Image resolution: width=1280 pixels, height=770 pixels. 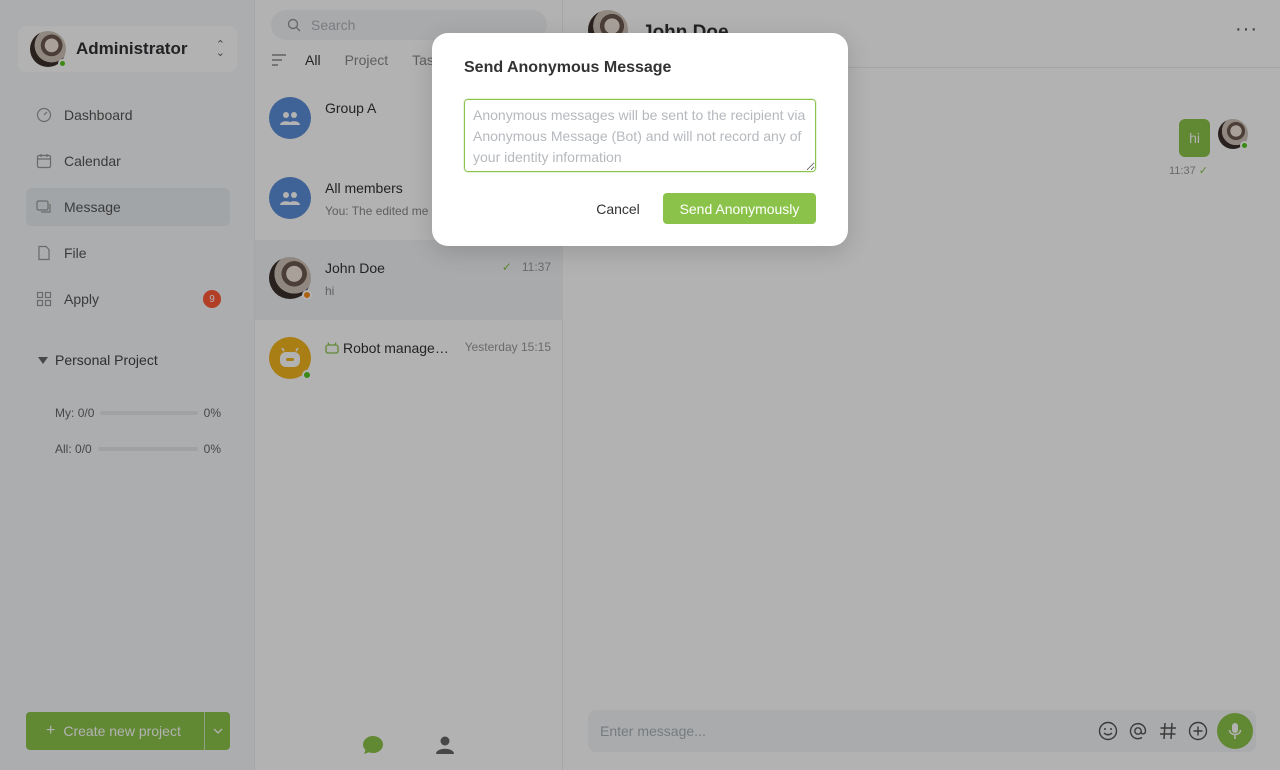 What do you see at coordinates (739, 208) in the screenshot?
I see `send-anonymously-button: Send Anonymously` at bounding box center [739, 208].